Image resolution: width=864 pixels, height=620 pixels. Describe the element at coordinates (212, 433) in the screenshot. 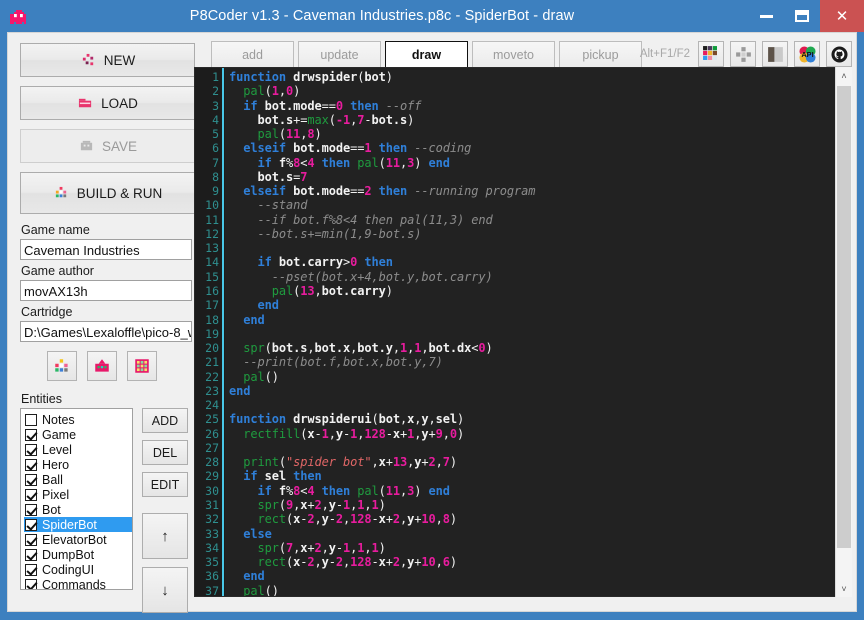

I see `line-number: 26` at that location.